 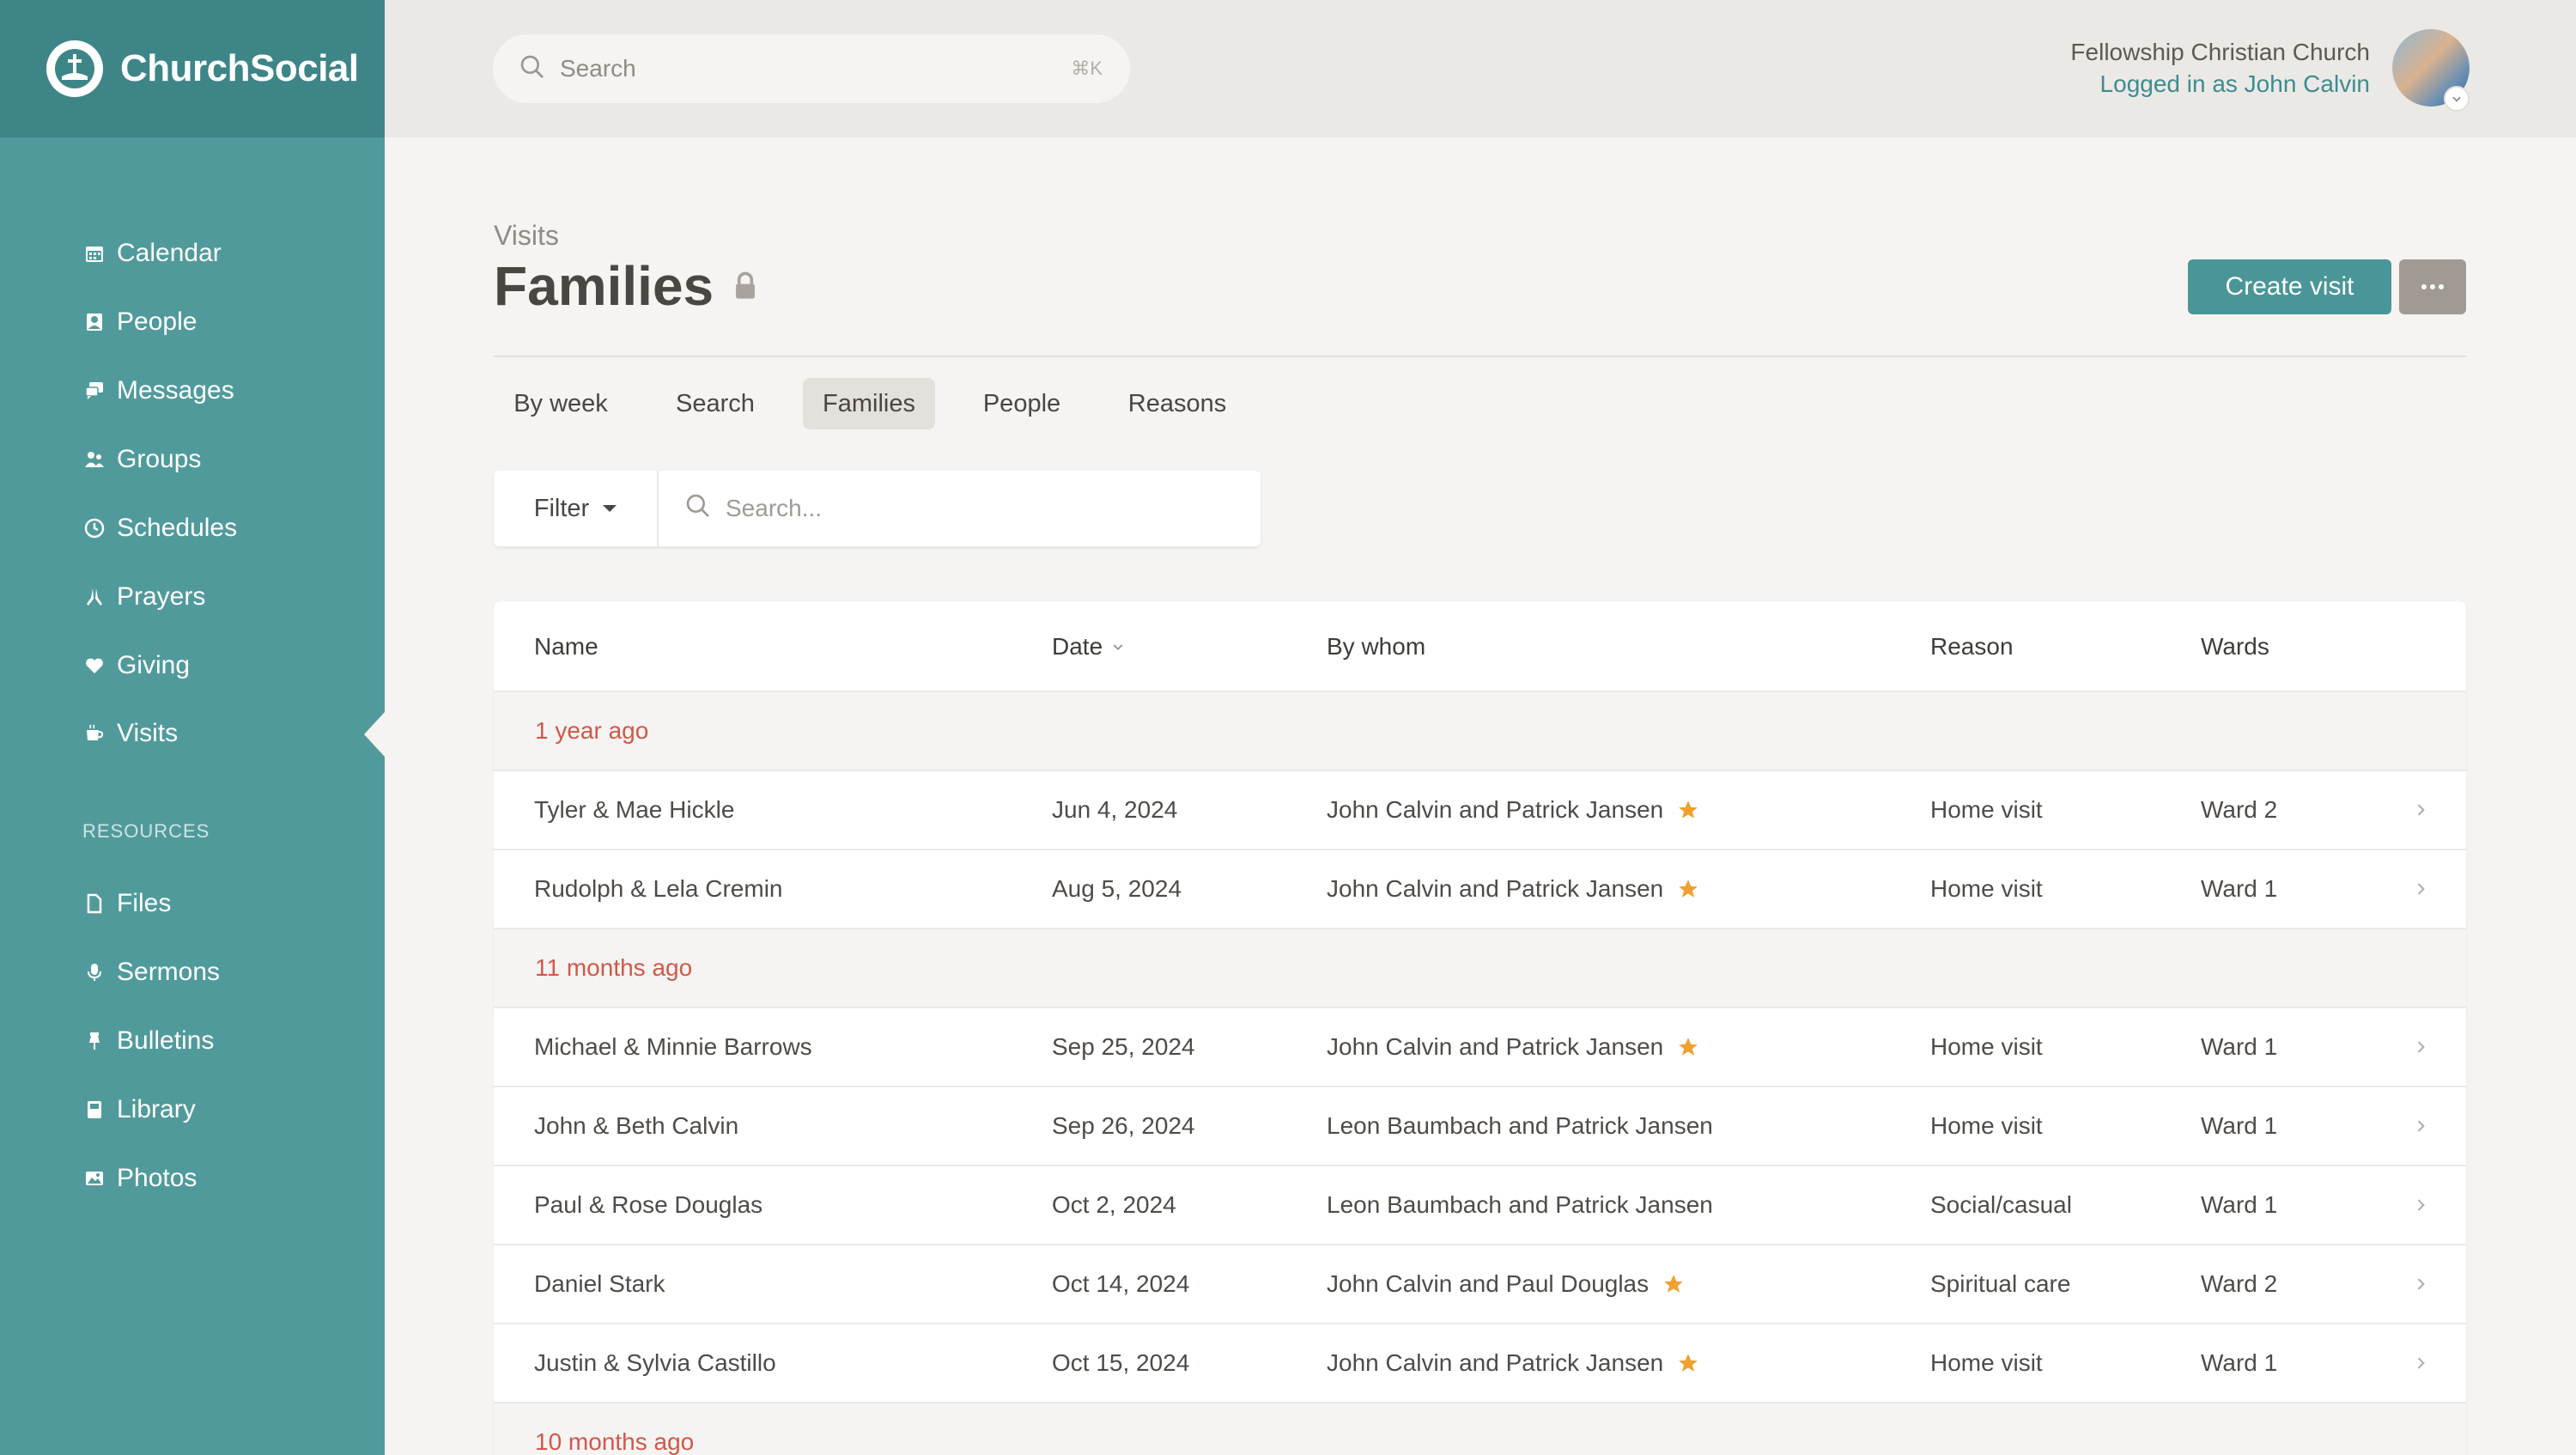 What do you see at coordinates (136, 665) in the screenshot?
I see `sidebar-item-giving: Giving` at bounding box center [136, 665].